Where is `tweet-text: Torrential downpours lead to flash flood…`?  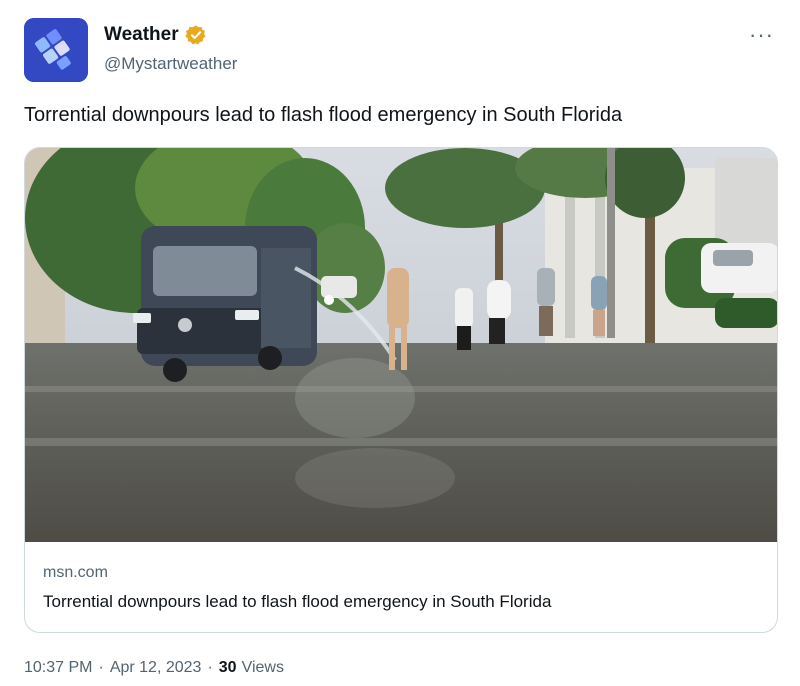 tweet-text: Torrential downpours lead to flash flood… is located at coordinates (323, 115).